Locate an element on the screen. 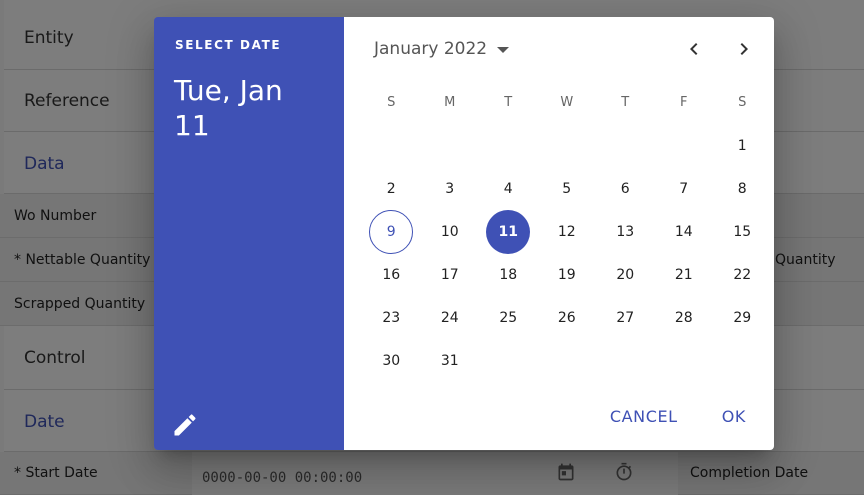 The image size is (864, 495). day-button: 1 is located at coordinates (742, 146).